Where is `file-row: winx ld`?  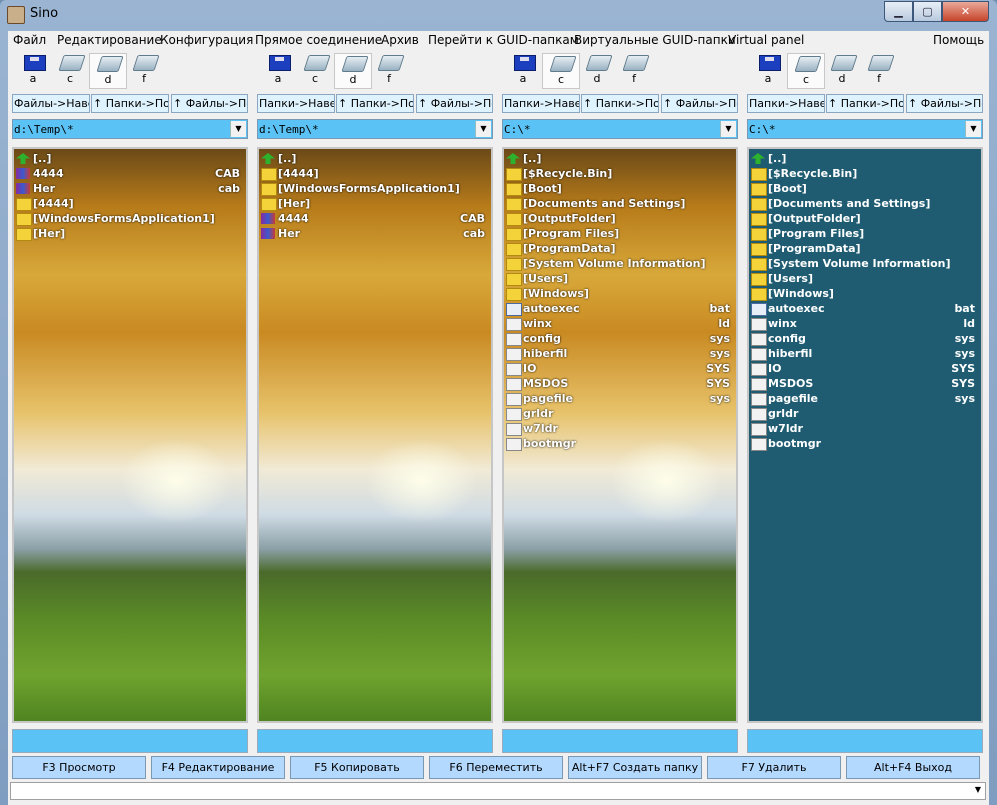 file-row: winx ld is located at coordinates (865, 324).